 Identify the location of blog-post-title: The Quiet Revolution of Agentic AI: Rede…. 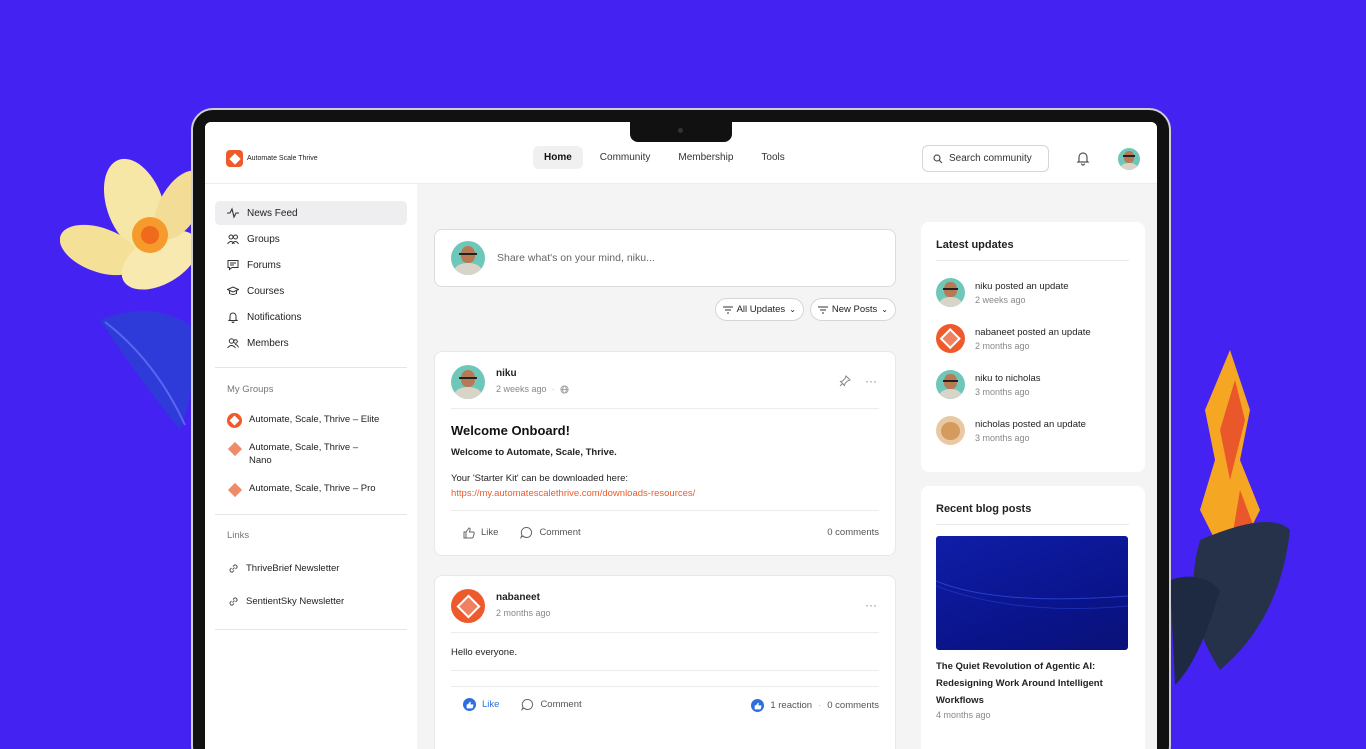
(1031, 683).